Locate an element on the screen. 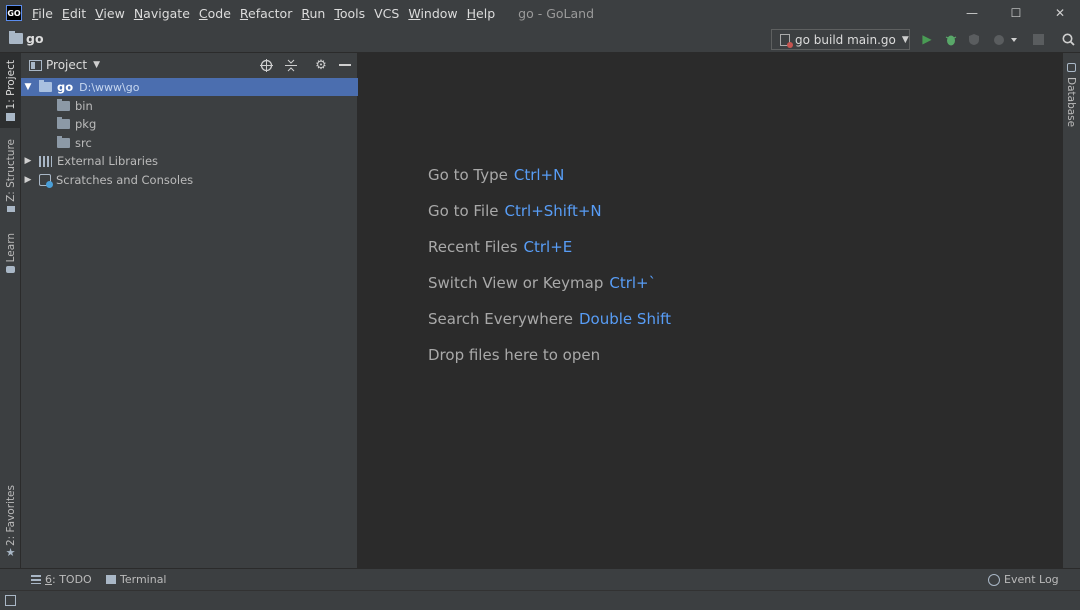 Image resolution: width=1080 pixels, height=610 pixels. hint-shortcut: Ctrl+Shift+N is located at coordinates (553, 211).